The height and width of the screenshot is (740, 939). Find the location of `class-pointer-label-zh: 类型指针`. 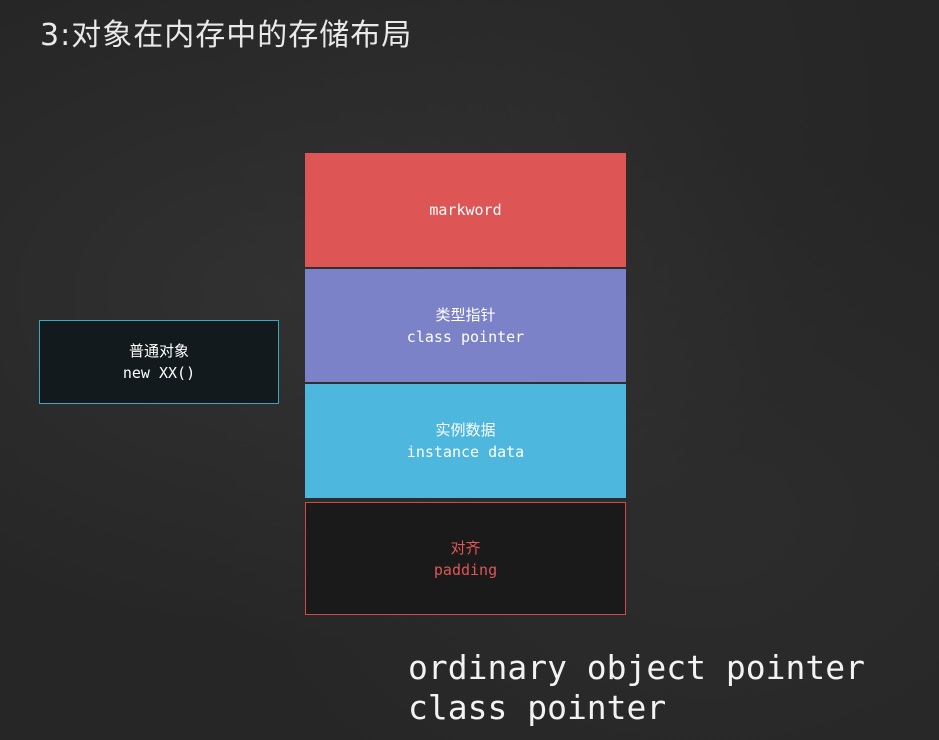

class-pointer-label-zh: 类型指针 is located at coordinates (465, 314).